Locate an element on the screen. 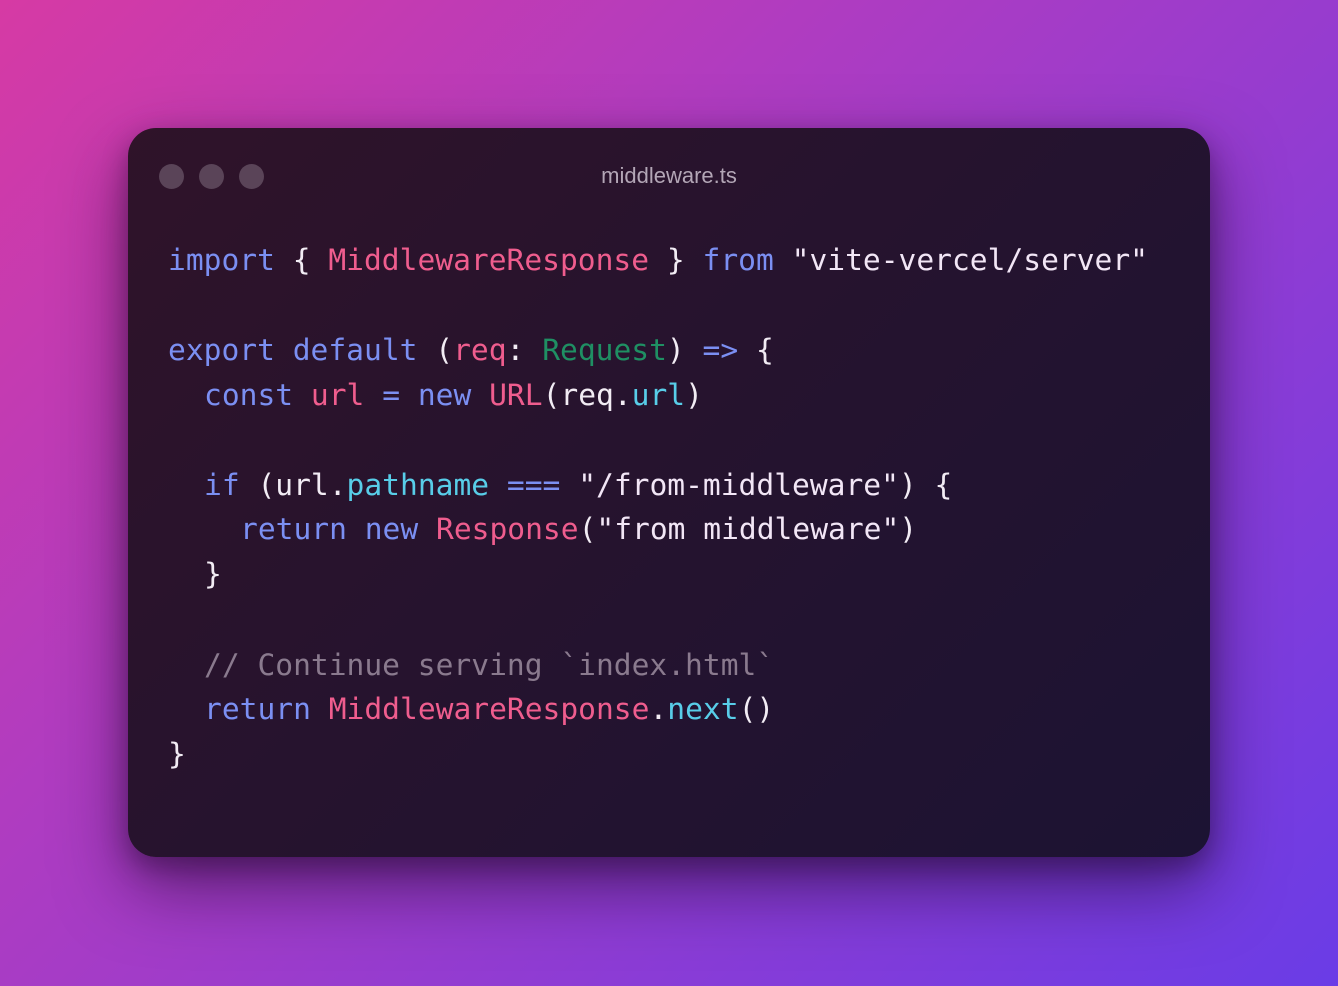 The height and width of the screenshot is (986, 1338). constructor-name: Response is located at coordinates (507, 529).